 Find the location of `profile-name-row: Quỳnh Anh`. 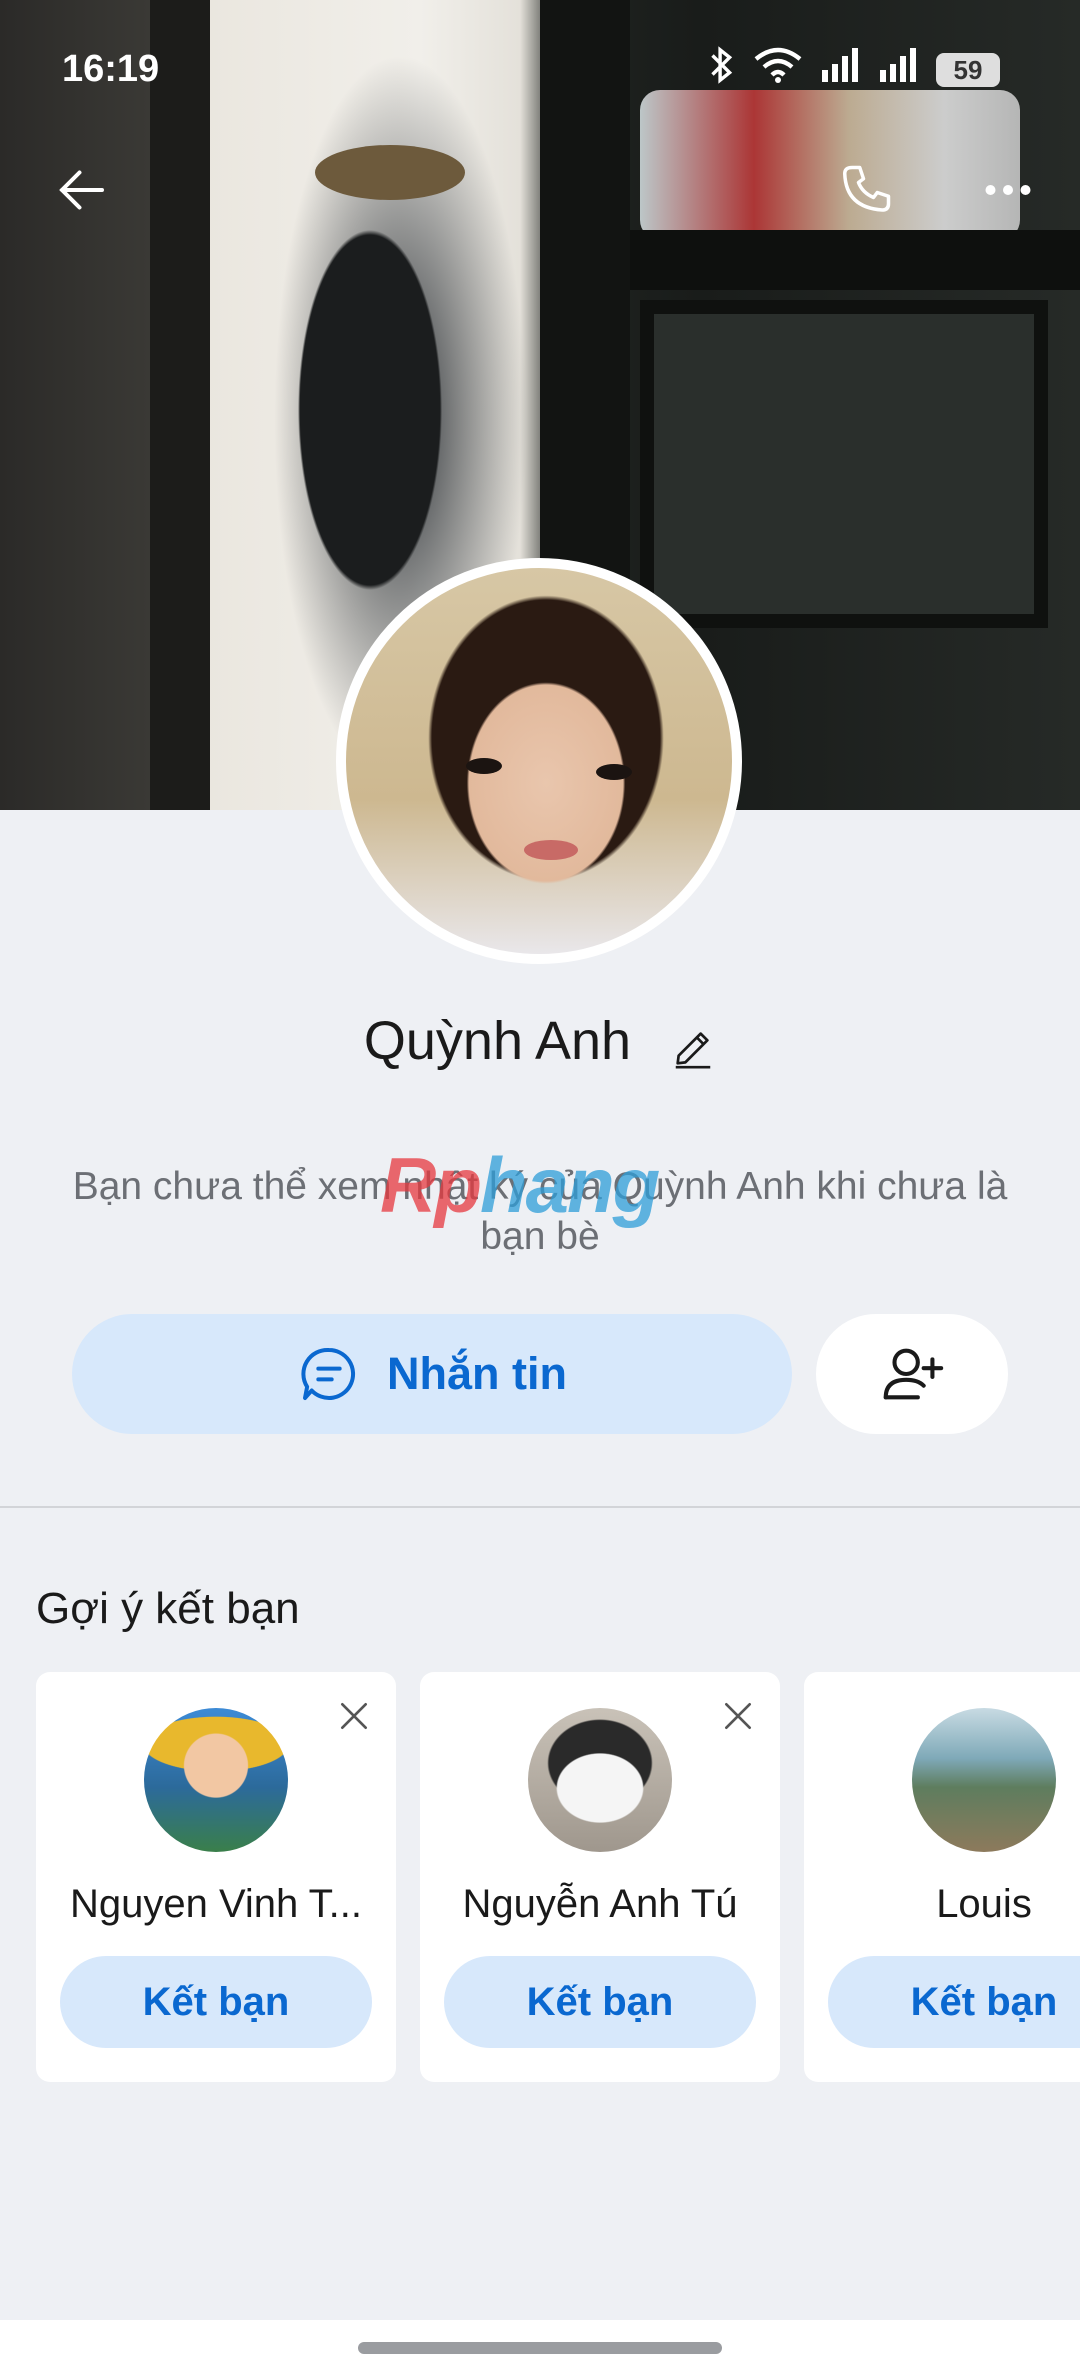

profile-name-row: Quỳnh Anh is located at coordinates (540, 1041).